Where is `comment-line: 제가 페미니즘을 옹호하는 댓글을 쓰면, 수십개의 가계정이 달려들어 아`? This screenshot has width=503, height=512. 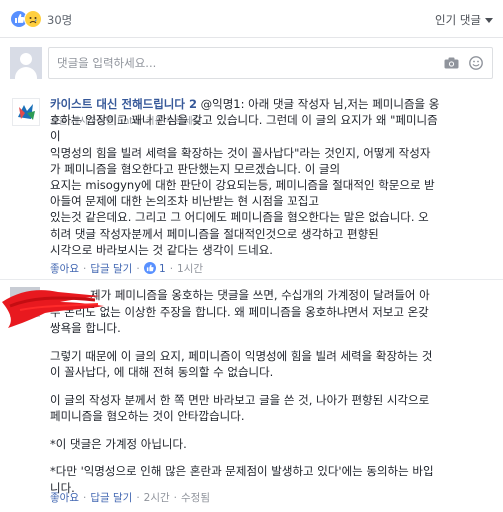 comment-line: 제가 페미니즘을 옹호하는 댓글을 쓰면, 수십개의 가계정이 달려들어 아 is located at coordinates (272, 295).